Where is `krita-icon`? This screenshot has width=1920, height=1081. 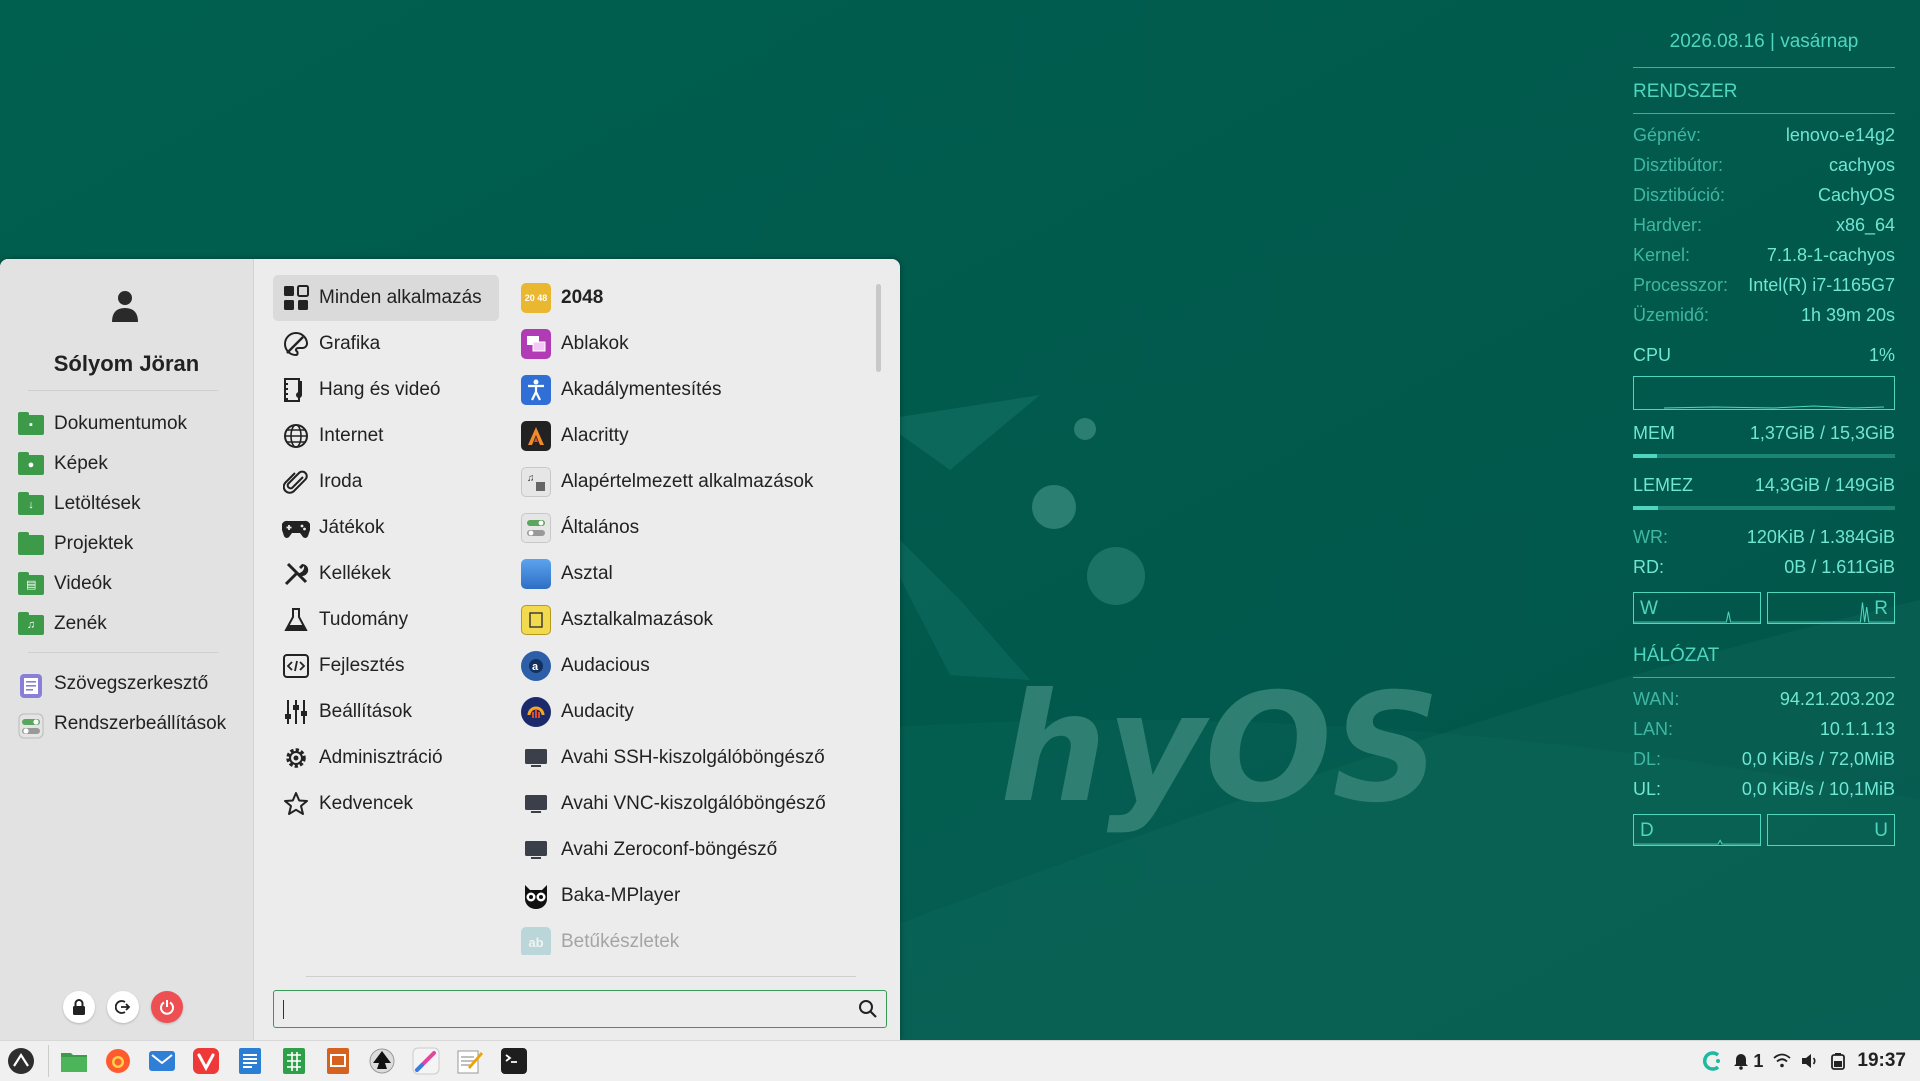 krita-icon is located at coordinates (426, 1061).